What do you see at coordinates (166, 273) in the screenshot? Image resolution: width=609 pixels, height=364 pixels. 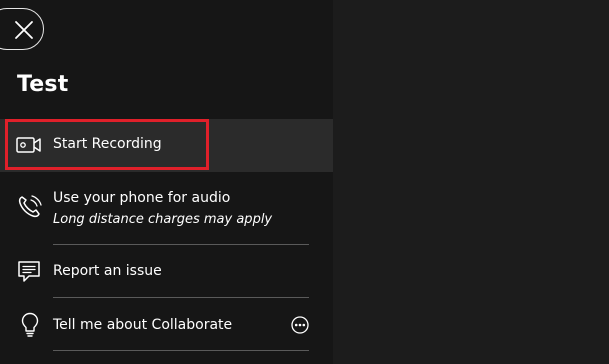 I see `report-issue-item: Report an issue` at bounding box center [166, 273].